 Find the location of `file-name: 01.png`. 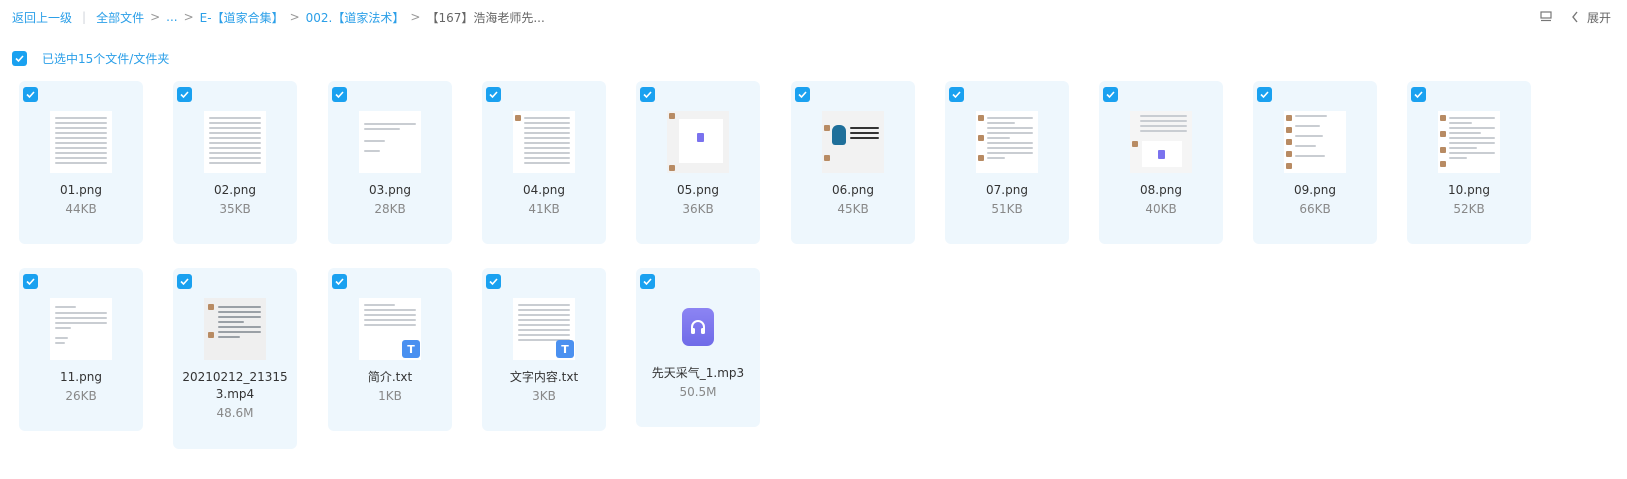

file-name: 01.png is located at coordinates (81, 190).